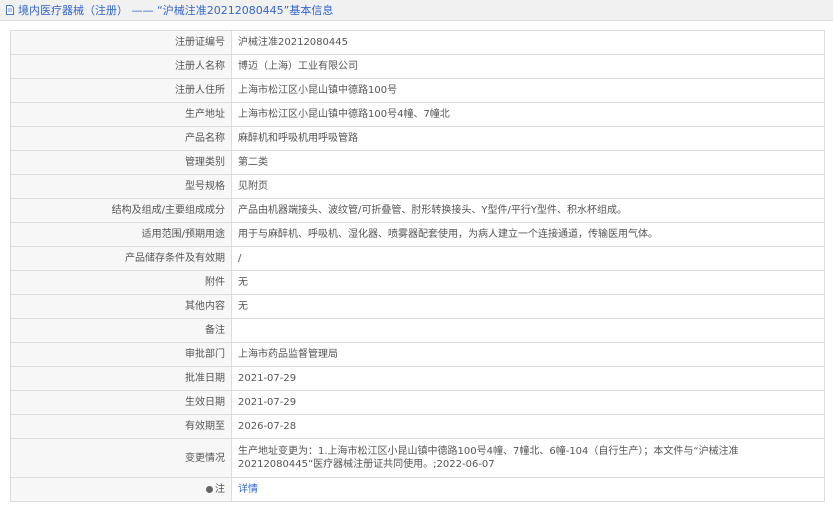 The width and height of the screenshot is (833, 507). I want to click on details-link: 详情, so click(248, 489).